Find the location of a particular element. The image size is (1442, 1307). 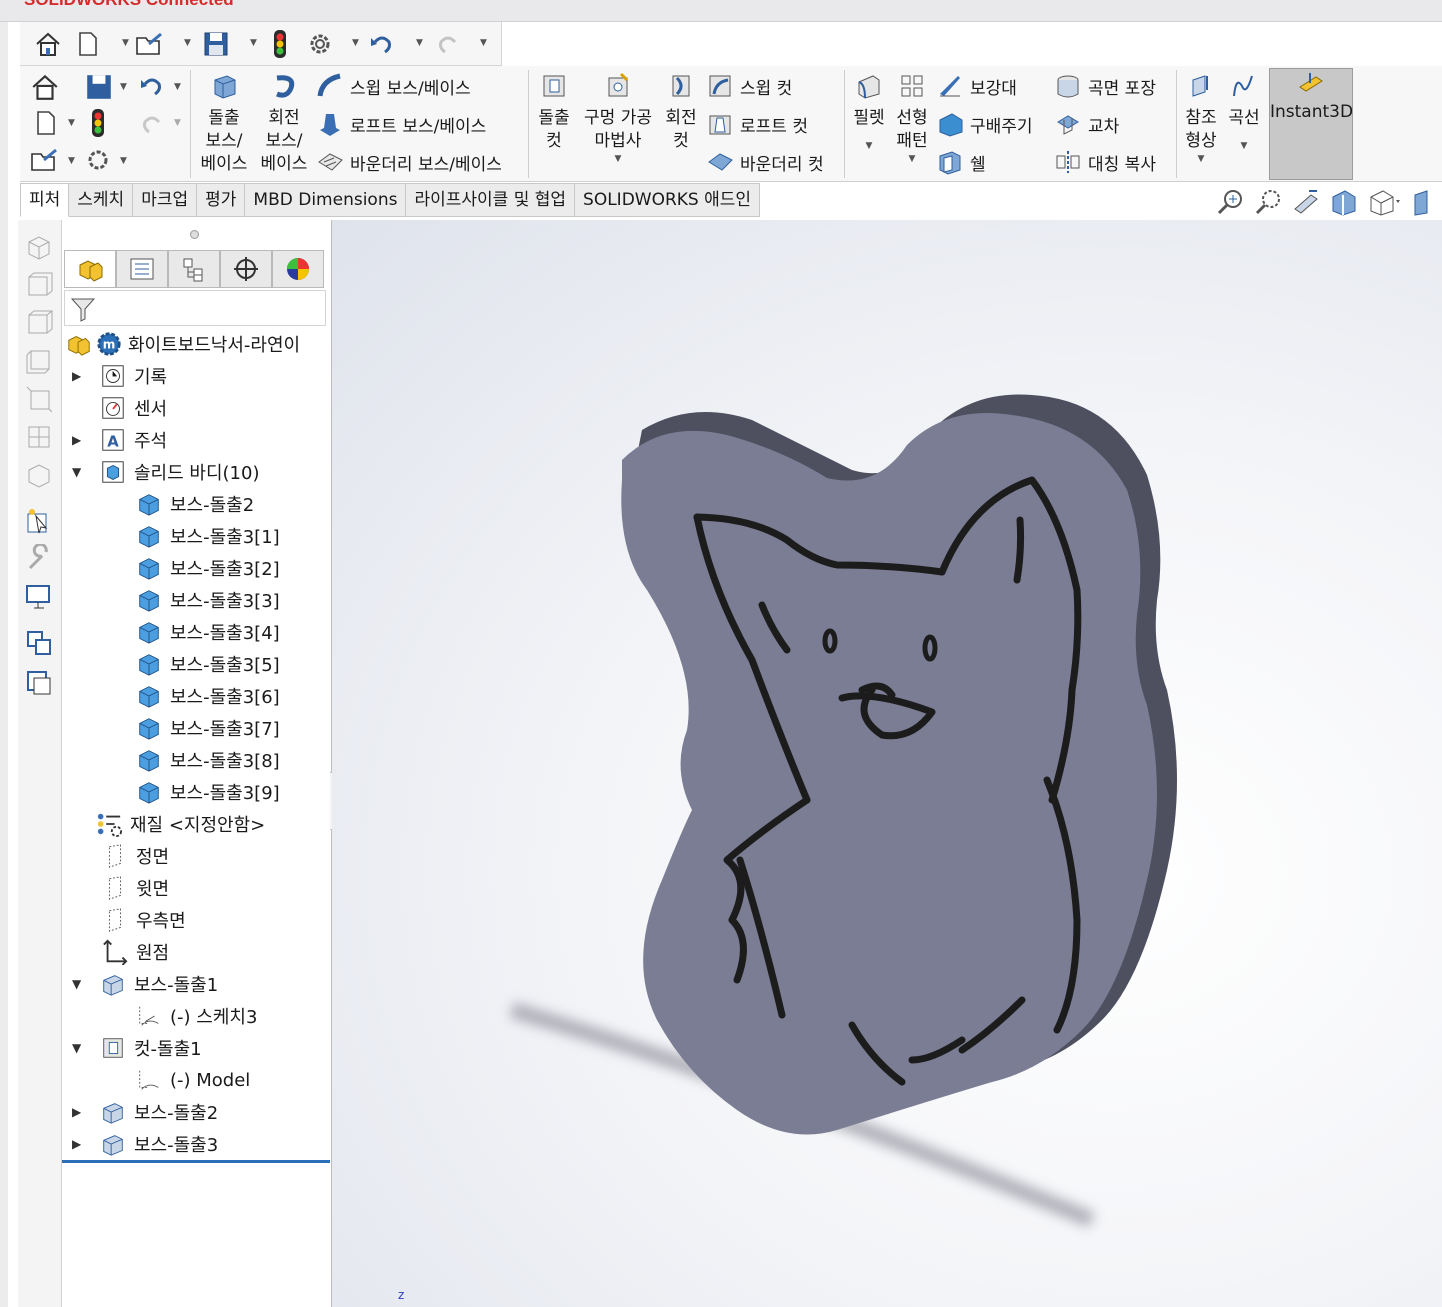

tree-item-model-sketch: (-) Model is located at coordinates (193, 1080).